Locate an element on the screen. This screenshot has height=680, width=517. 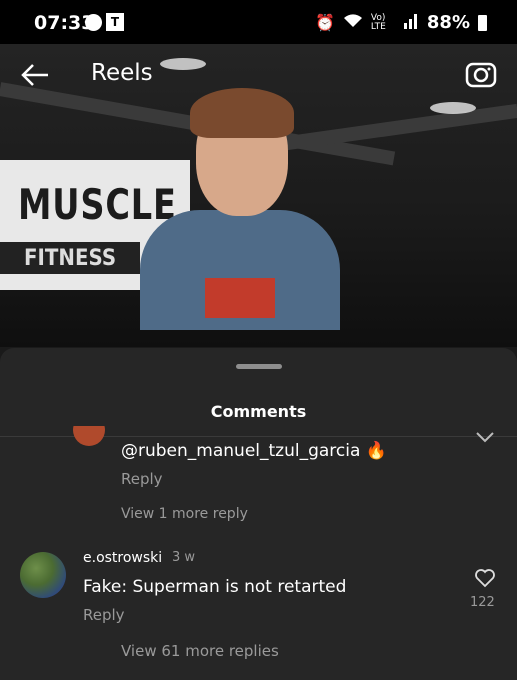
comment-text: Fake: Superman is not retarted is located at coordinates (215, 587).